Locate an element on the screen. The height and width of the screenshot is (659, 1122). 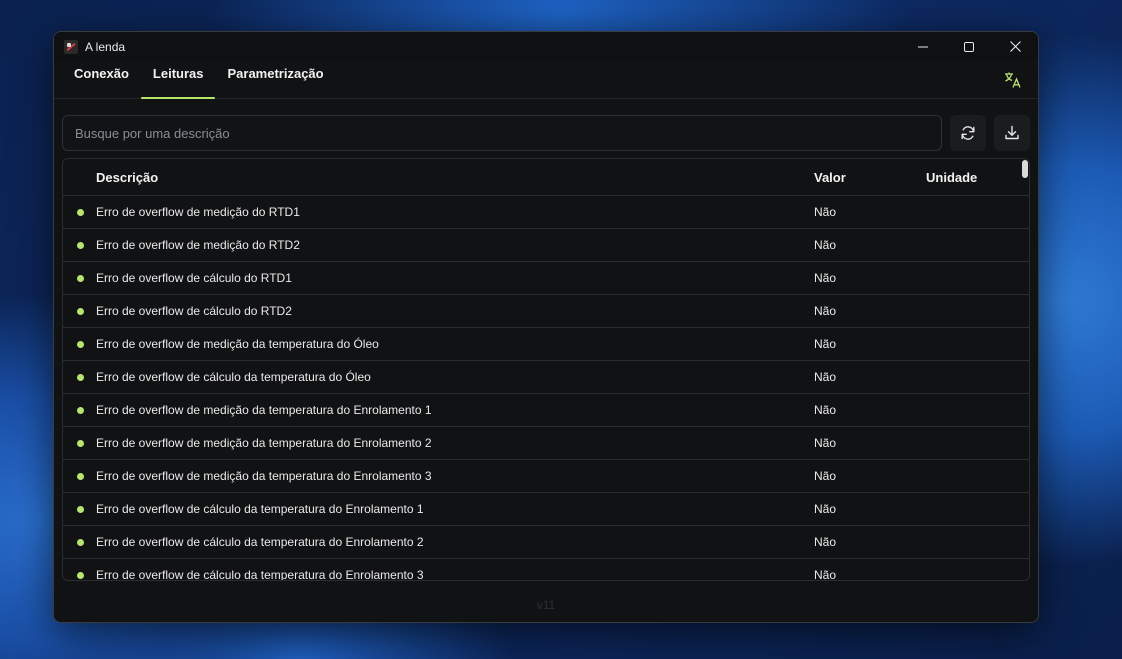
translate-icon is located at coordinates (1013, 80).